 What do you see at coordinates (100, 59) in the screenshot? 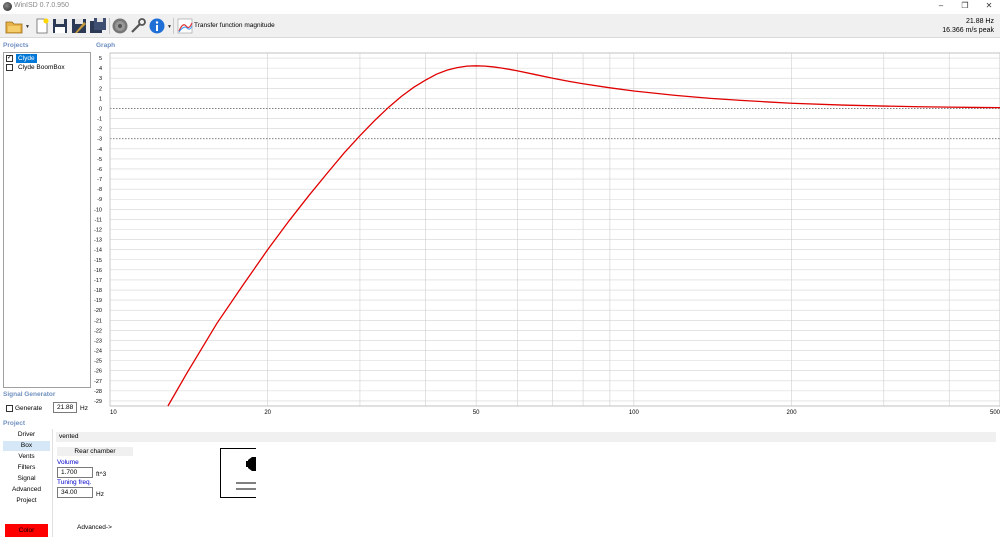
I see `y-tick-label: 5` at bounding box center [100, 59].